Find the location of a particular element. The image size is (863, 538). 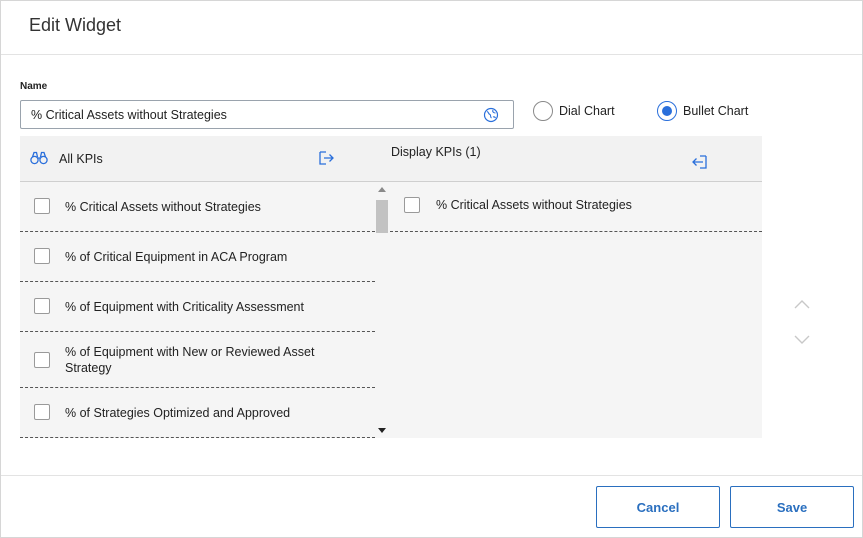

list-item: % of Strategies Optimized and Approved is located at coordinates (197, 413).